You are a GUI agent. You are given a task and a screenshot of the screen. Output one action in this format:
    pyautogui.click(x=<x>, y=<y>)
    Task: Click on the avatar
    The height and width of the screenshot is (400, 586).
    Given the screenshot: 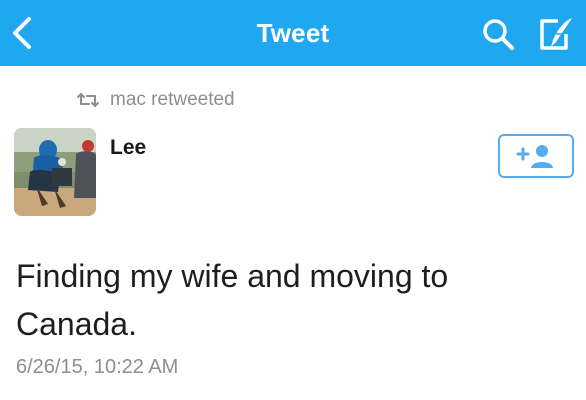 What is the action you would take?
    pyautogui.click(x=55, y=172)
    